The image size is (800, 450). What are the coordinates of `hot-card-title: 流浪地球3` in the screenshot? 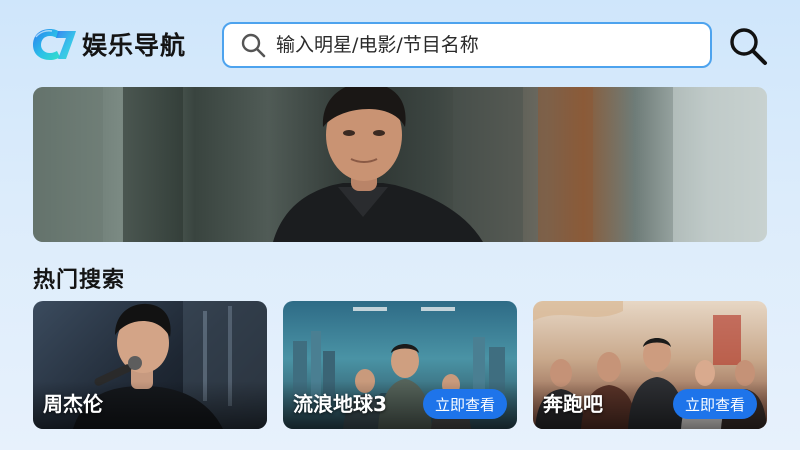 It's located at (340, 404).